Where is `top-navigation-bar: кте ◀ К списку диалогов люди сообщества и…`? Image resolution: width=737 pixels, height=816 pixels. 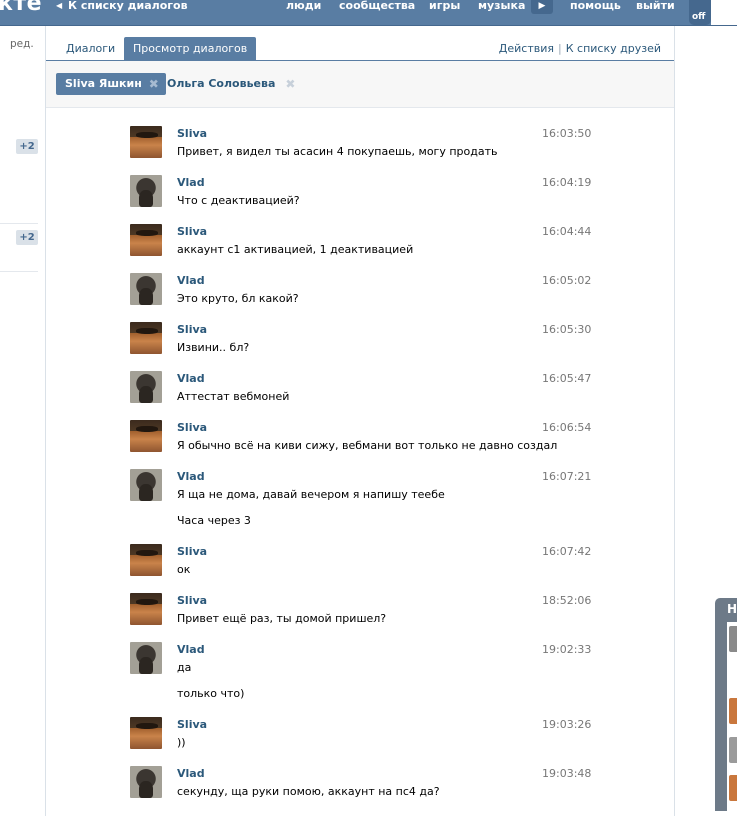
top-navigation-bar: кте ◀ К списку диалогов люди сообщества и… is located at coordinates (368, 13).